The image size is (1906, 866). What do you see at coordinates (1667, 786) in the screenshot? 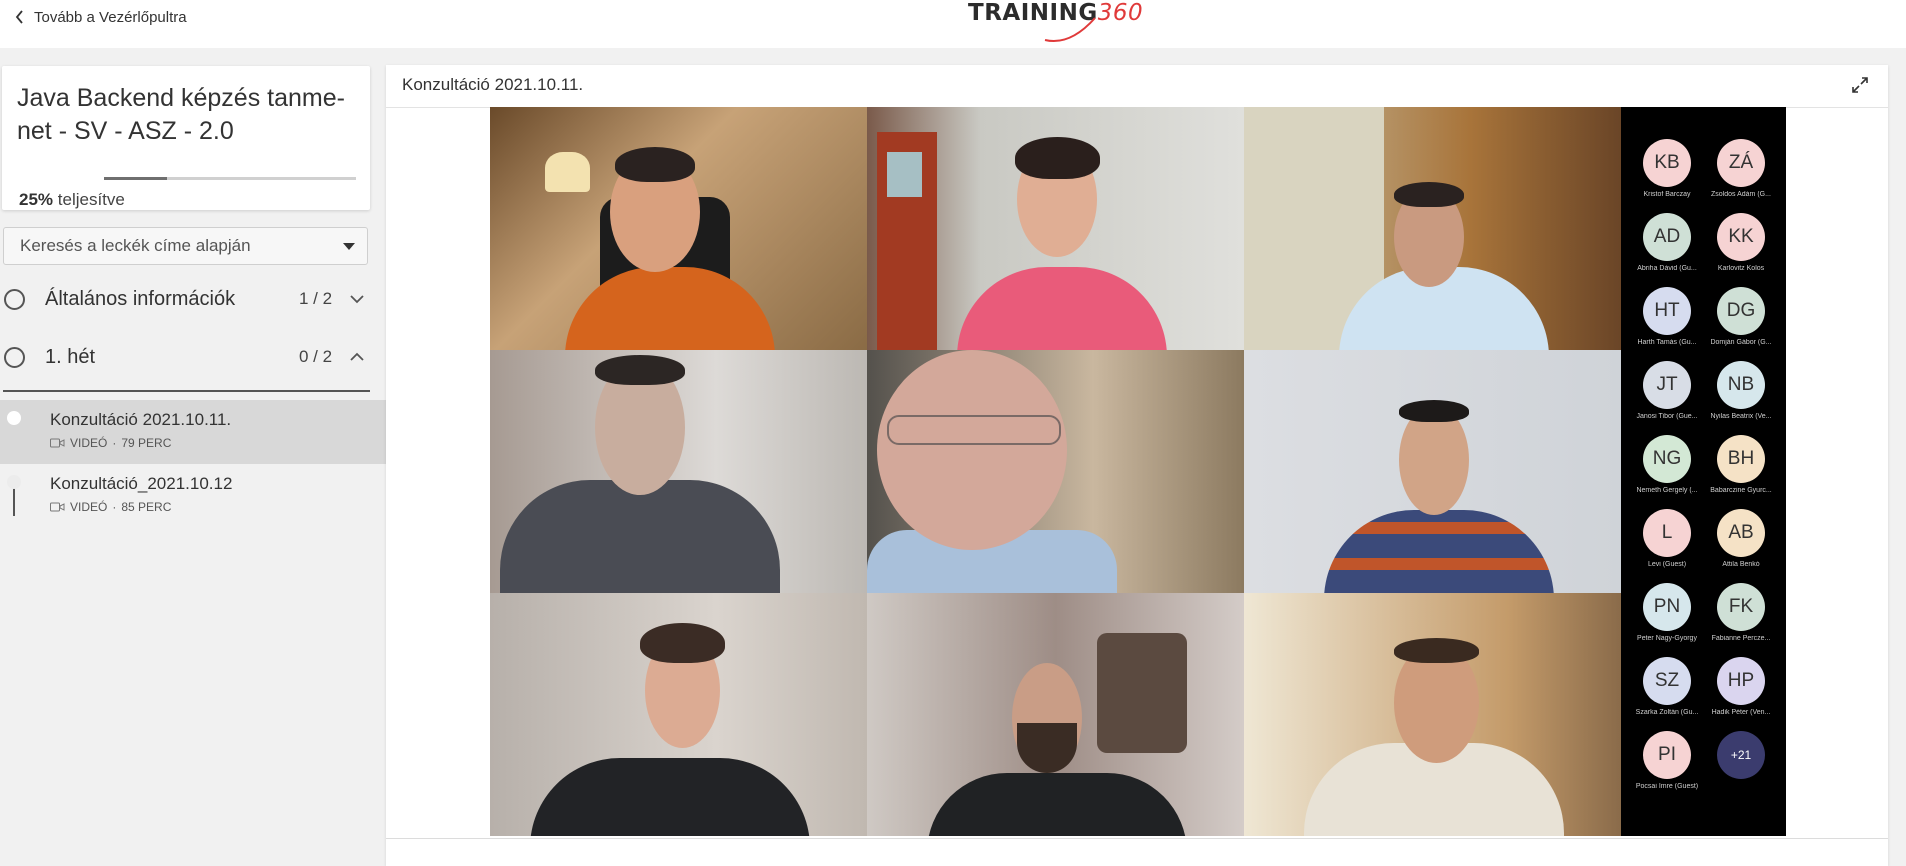
I see `participant-name: Pocsai Imre (Guest)` at bounding box center [1667, 786].